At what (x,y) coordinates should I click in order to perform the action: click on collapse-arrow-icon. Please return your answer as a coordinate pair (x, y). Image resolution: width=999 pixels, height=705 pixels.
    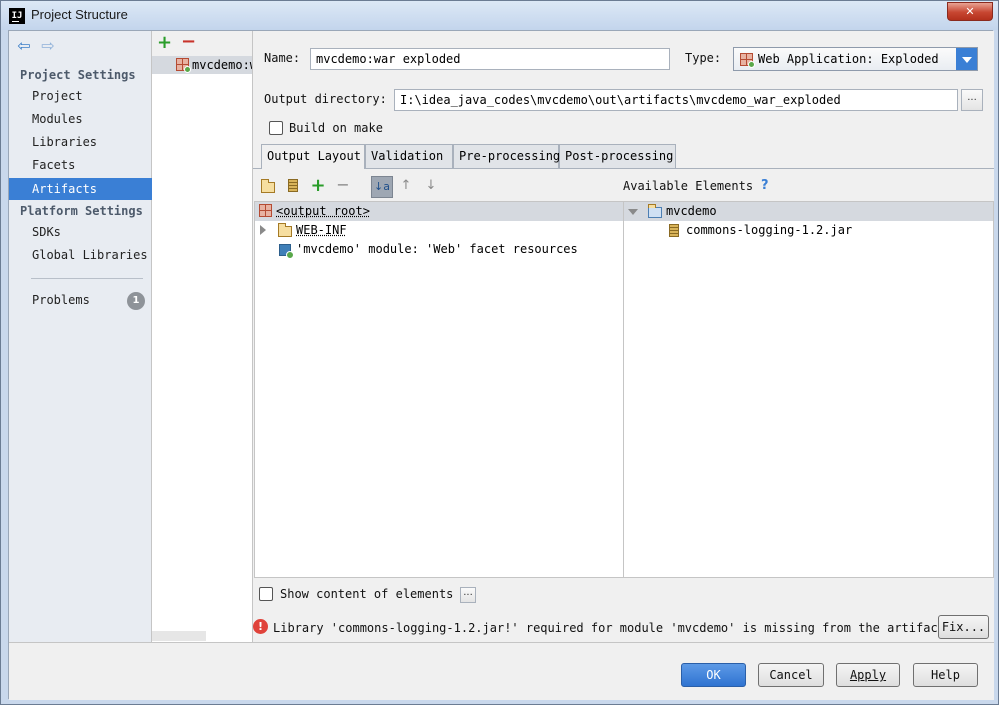
    Looking at the image, I should click on (633, 212).